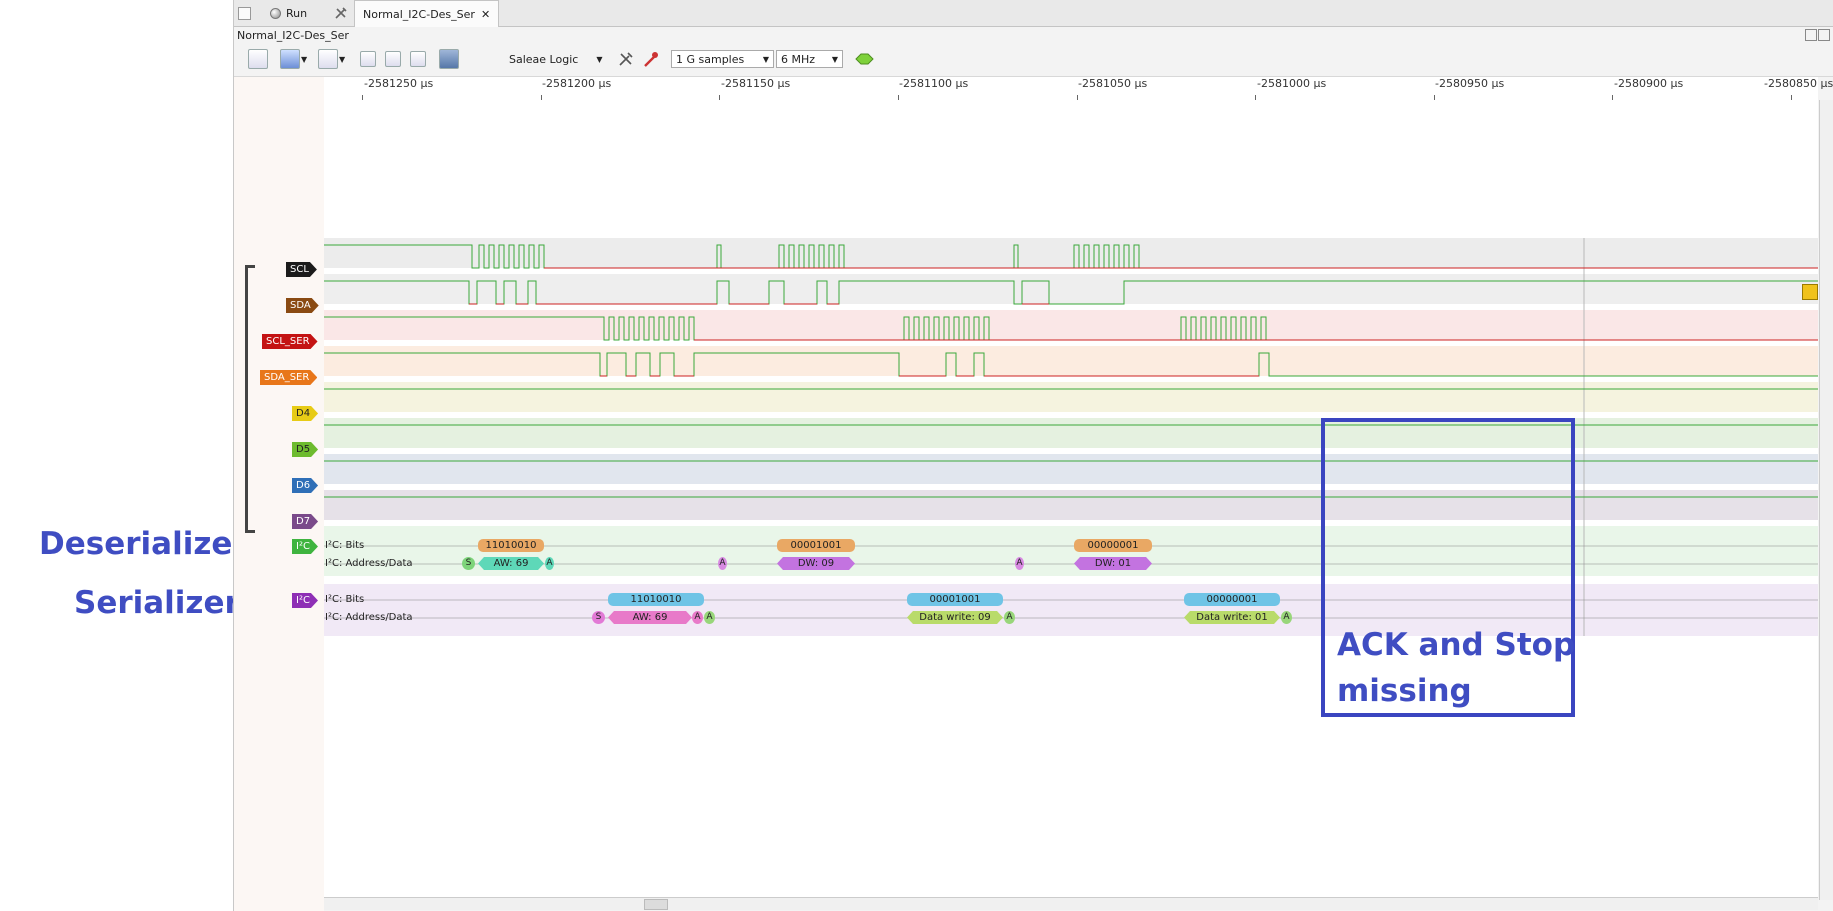 Image resolution: width=1833 pixels, height=911 pixels. Describe the element at coordinates (1033, 35) in the screenshot. I see `document-title-row: Normal_I2C-Des_Ser` at that location.